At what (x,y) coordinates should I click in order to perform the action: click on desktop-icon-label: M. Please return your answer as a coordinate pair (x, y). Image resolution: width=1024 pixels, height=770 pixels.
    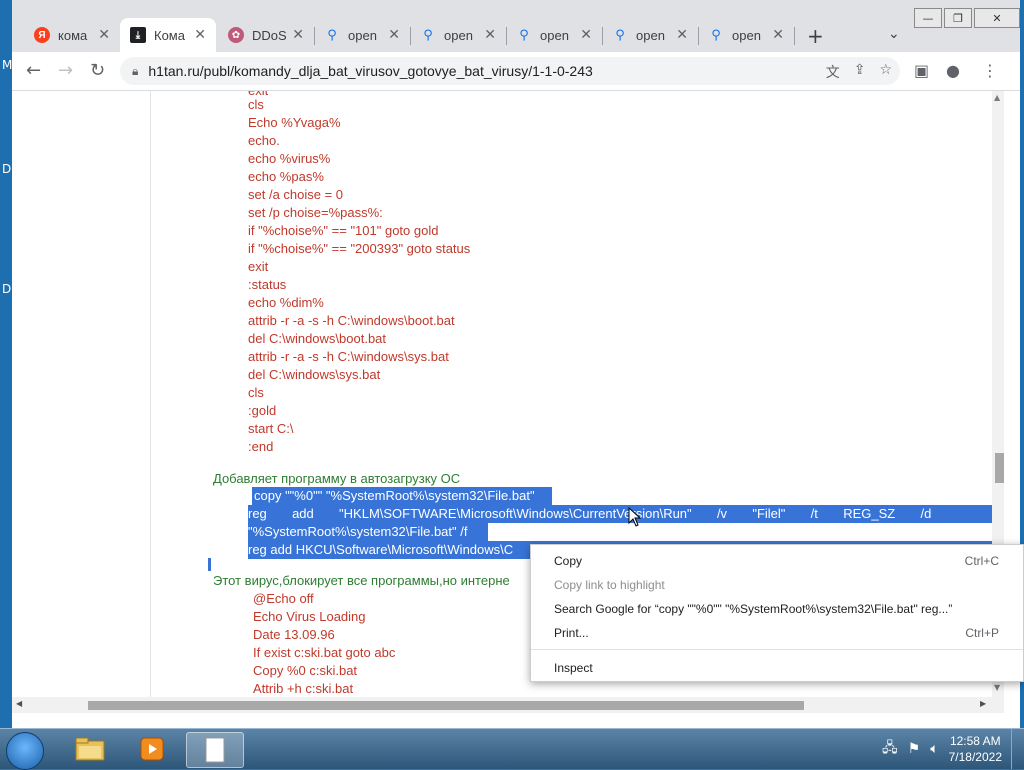
    Looking at the image, I should click on (7, 65).